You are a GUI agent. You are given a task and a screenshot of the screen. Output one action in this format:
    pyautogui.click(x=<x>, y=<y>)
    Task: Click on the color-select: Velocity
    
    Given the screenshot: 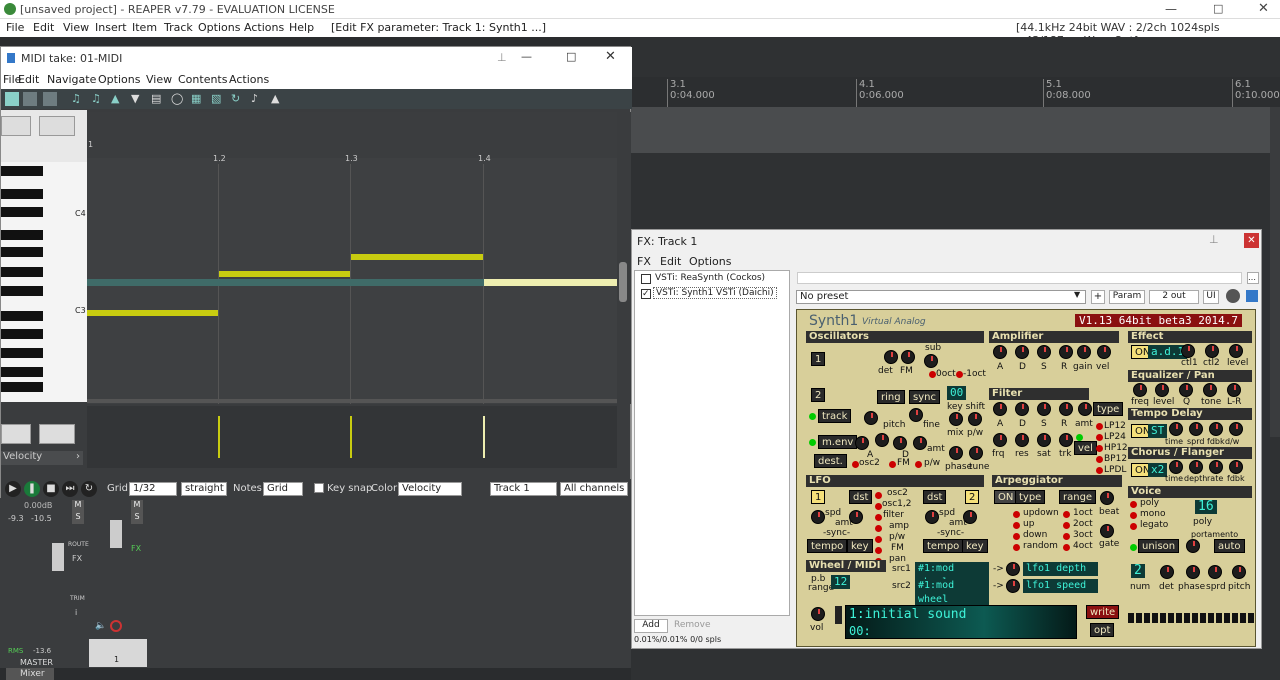 What is the action you would take?
    pyautogui.click(x=430, y=489)
    